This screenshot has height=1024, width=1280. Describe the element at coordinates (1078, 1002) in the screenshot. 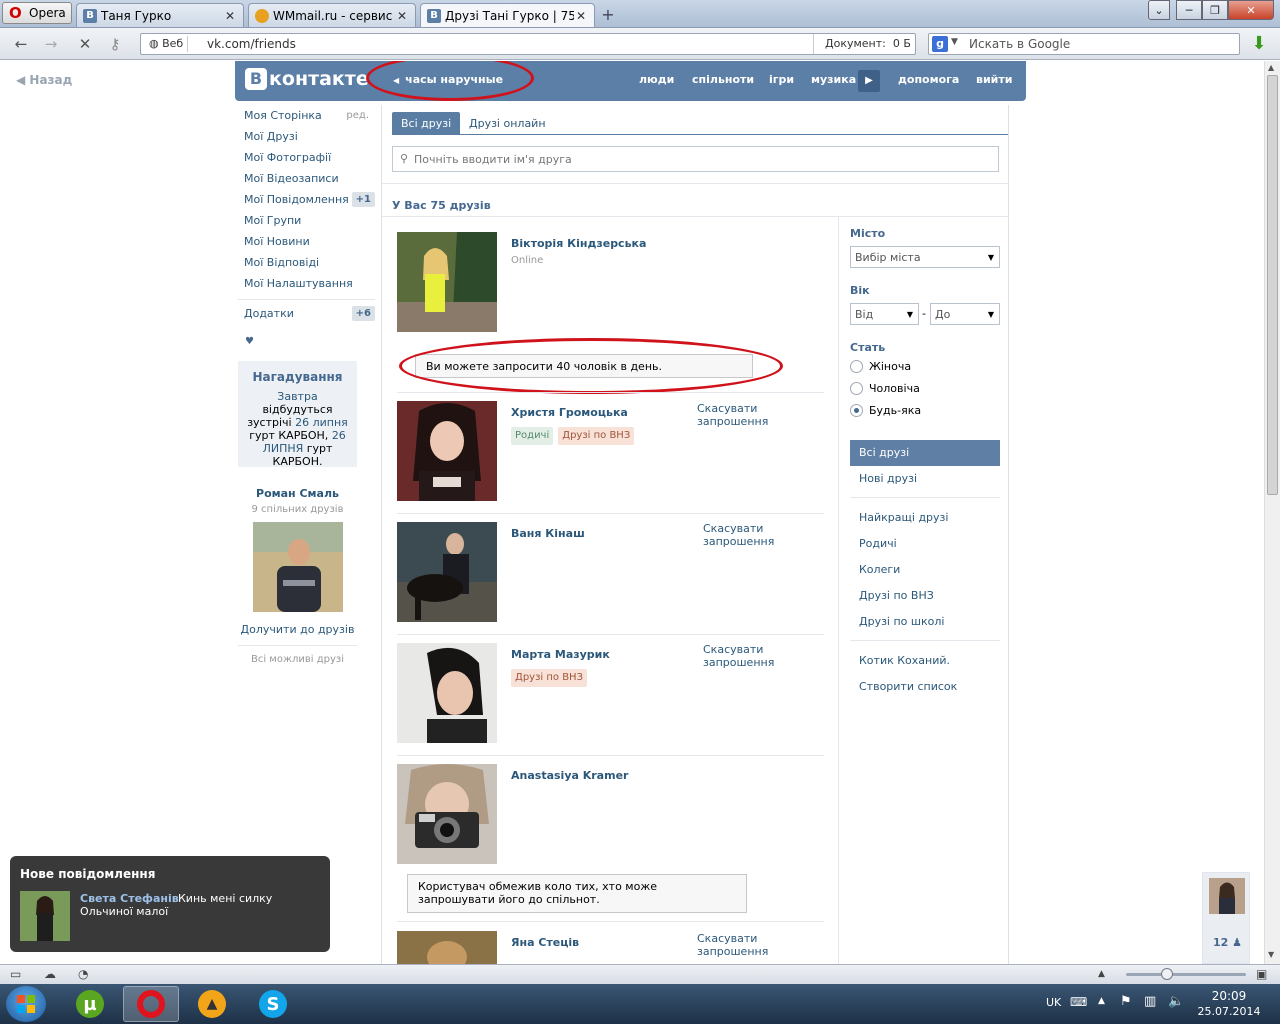

I see `keyboard-icon: ⌨` at that location.